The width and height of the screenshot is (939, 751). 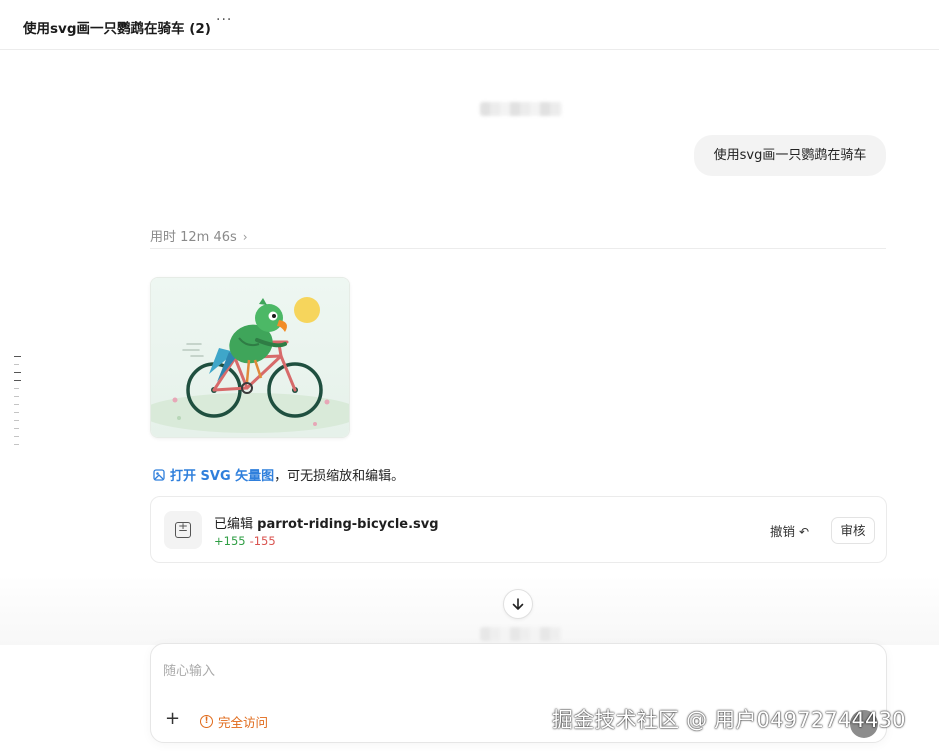 I want to click on image-icon, so click(x=159, y=474).